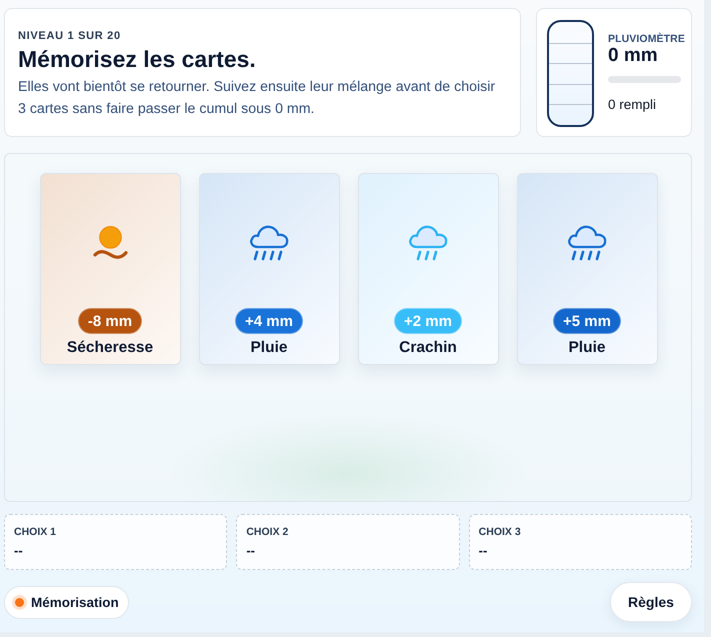 Image resolution: width=711 pixels, height=637 pixels. Describe the element at coordinates (70, 36) in the screenshot. I see `level-label: NIVEAU 1 SUR 20` at that location.